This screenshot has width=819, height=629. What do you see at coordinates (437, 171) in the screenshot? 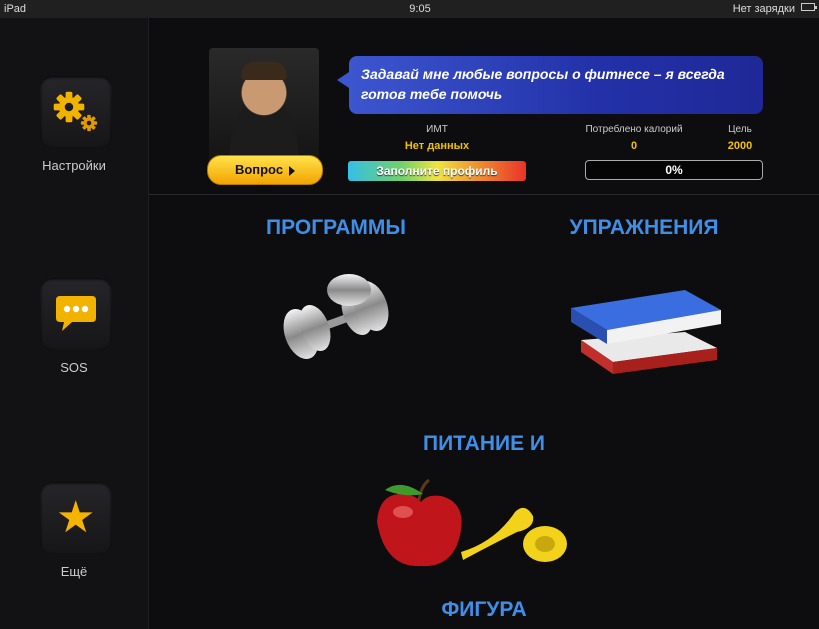
I see `fill-profile-button: Заполните профиль` at bounding box center [437, 171].